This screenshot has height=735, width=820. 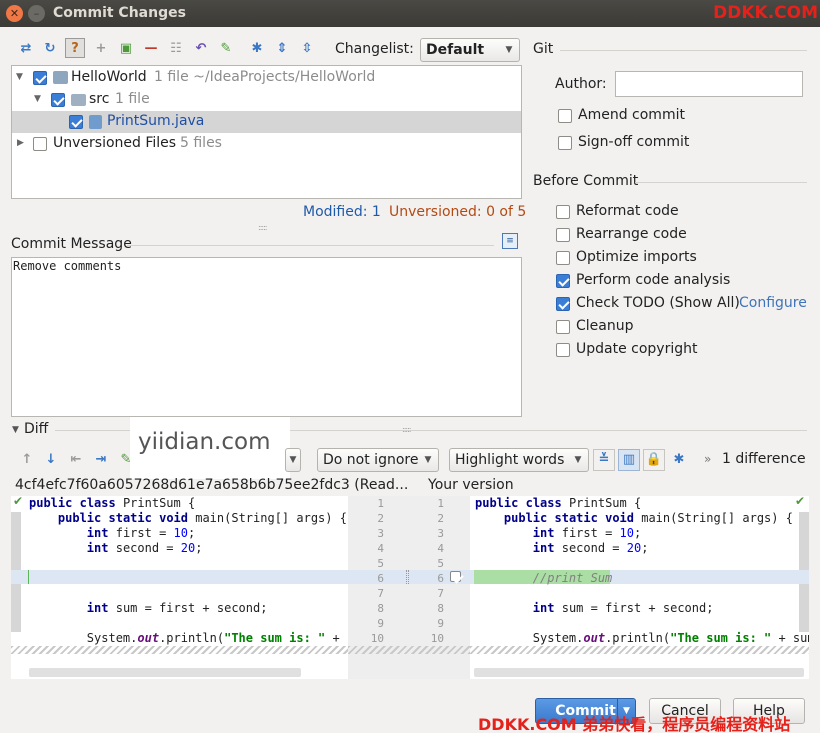 I want to click on move-to-changelist-icon: ?, so click(x=75, y=48).